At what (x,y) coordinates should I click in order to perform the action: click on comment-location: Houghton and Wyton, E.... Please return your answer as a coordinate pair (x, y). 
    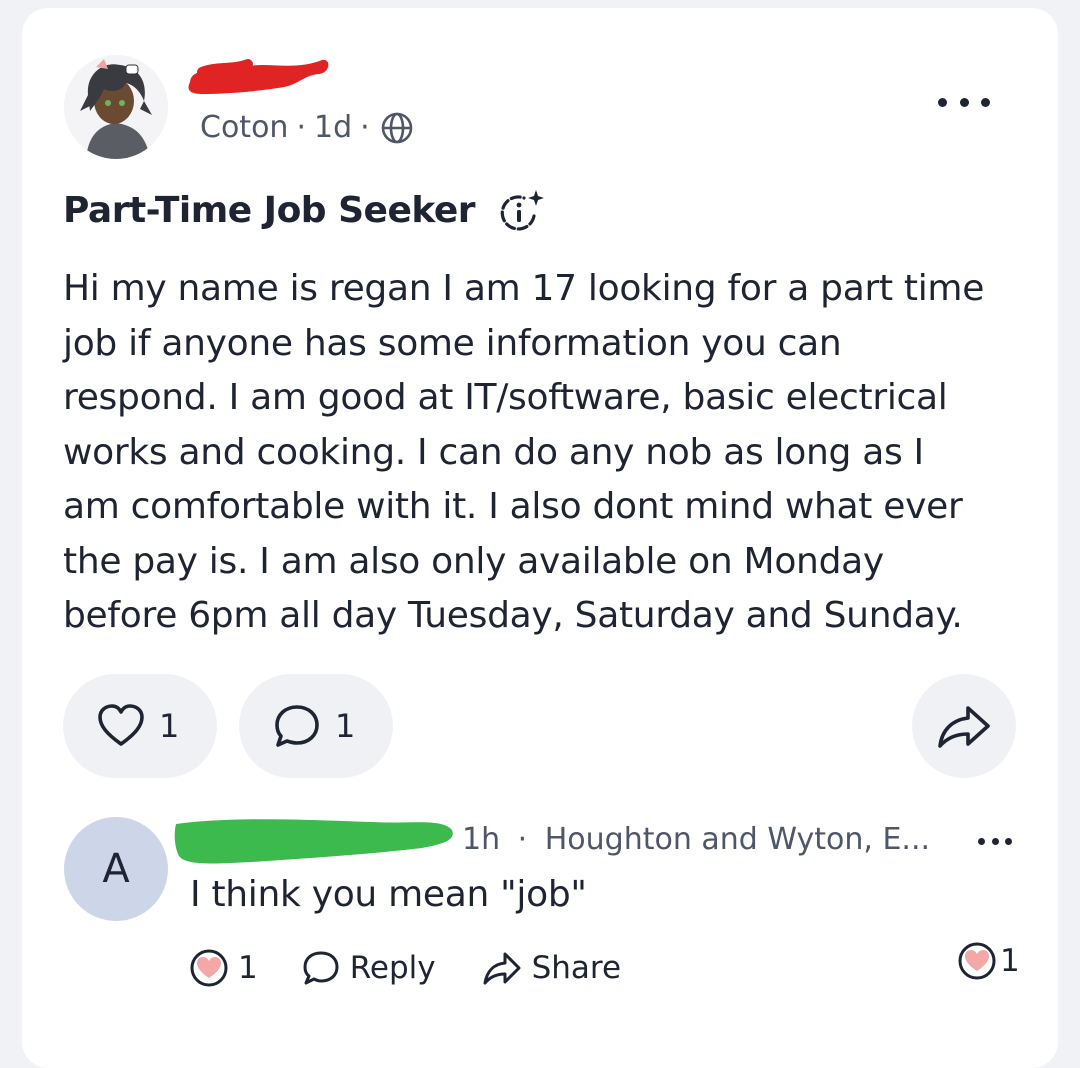
    Looking at the image, I should click on (737, 839).